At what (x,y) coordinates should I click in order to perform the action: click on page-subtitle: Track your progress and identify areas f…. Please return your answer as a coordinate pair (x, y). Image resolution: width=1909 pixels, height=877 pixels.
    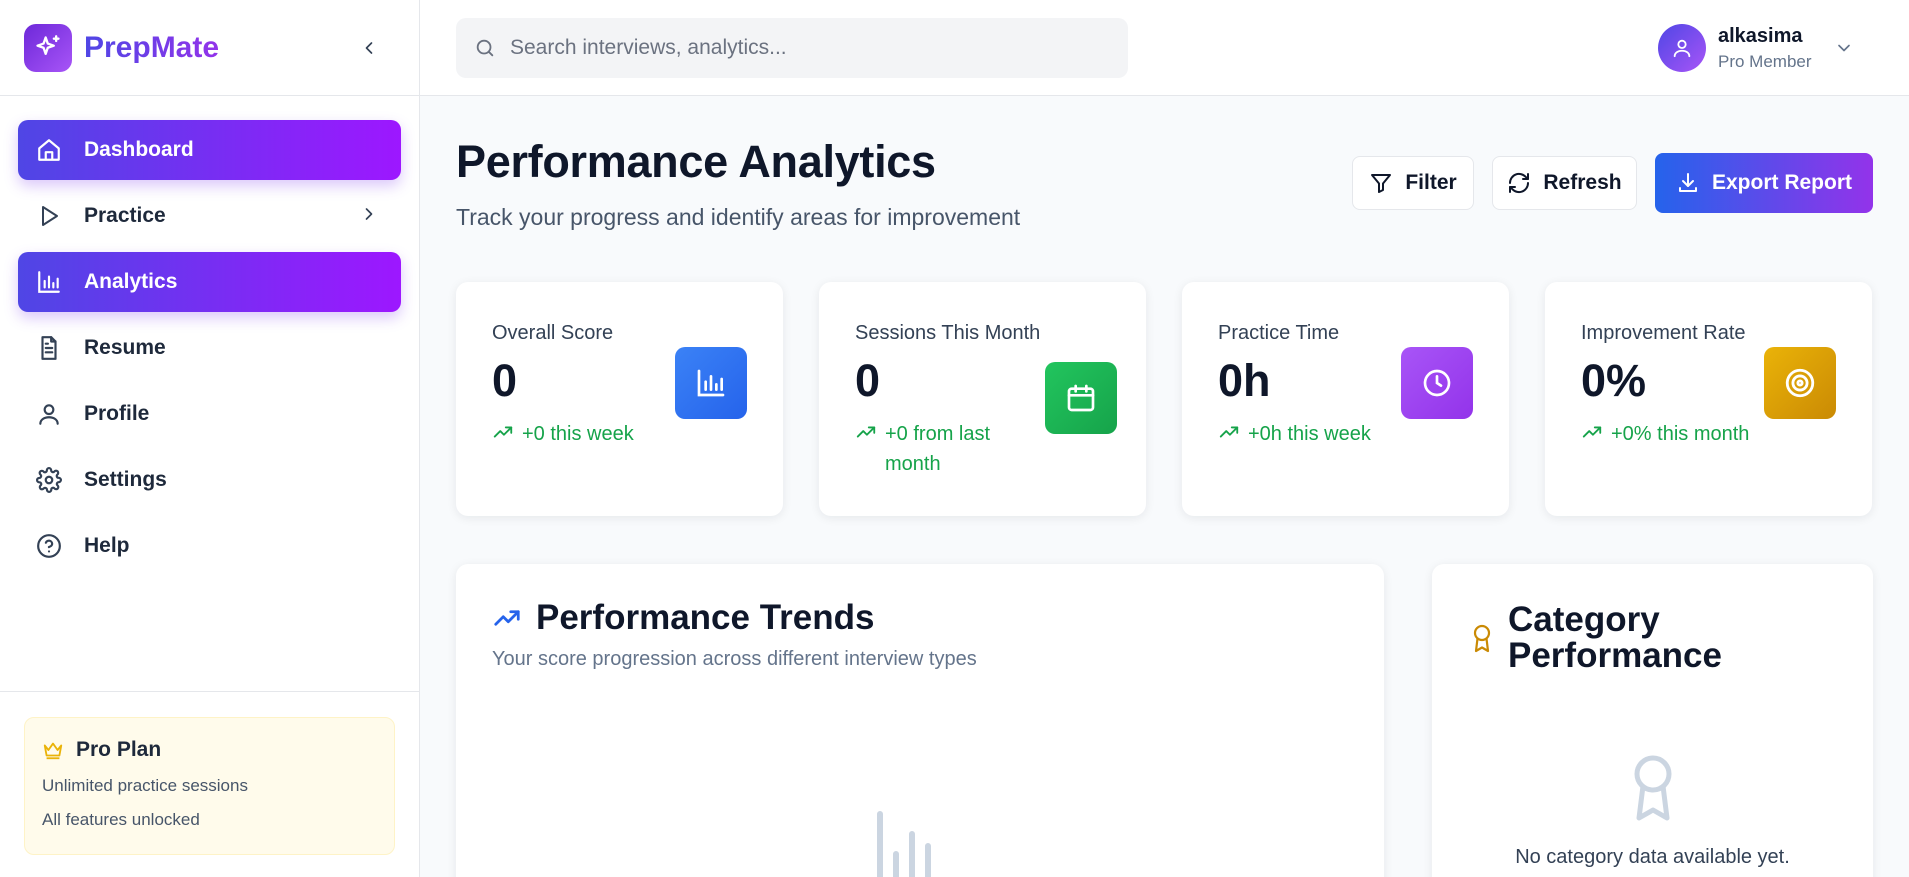
    Looking at the image, I should click on (738, 217).